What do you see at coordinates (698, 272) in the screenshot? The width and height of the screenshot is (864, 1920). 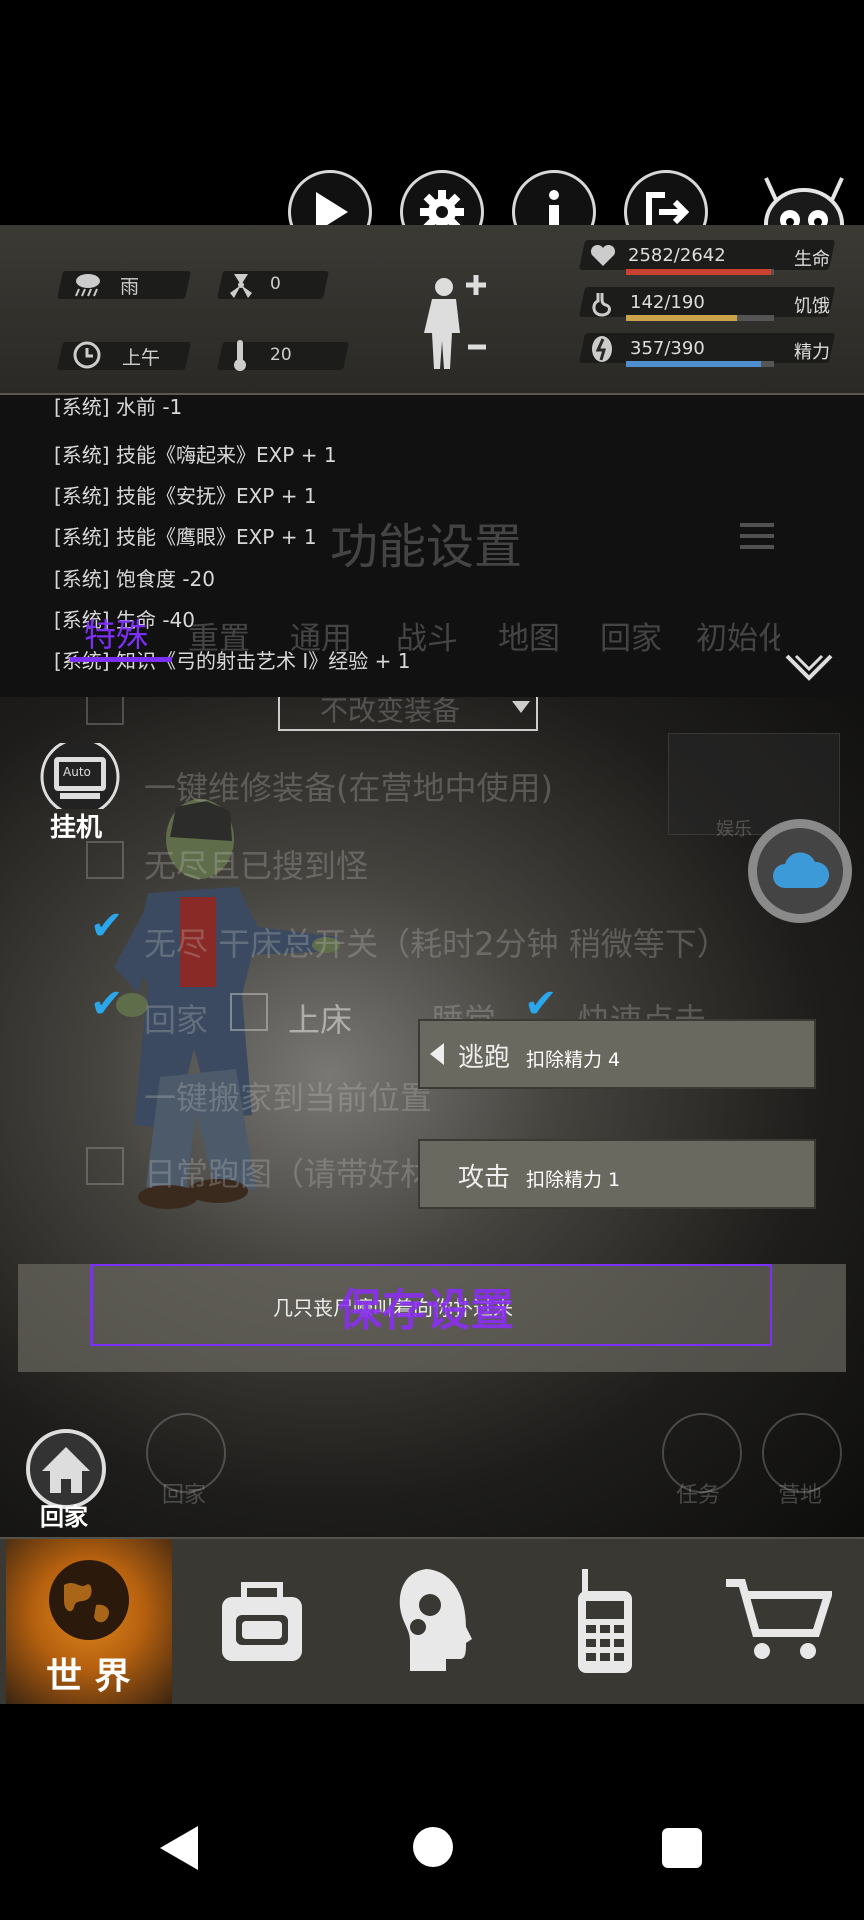 I see `health-bar` at bounding box center [698, 272].